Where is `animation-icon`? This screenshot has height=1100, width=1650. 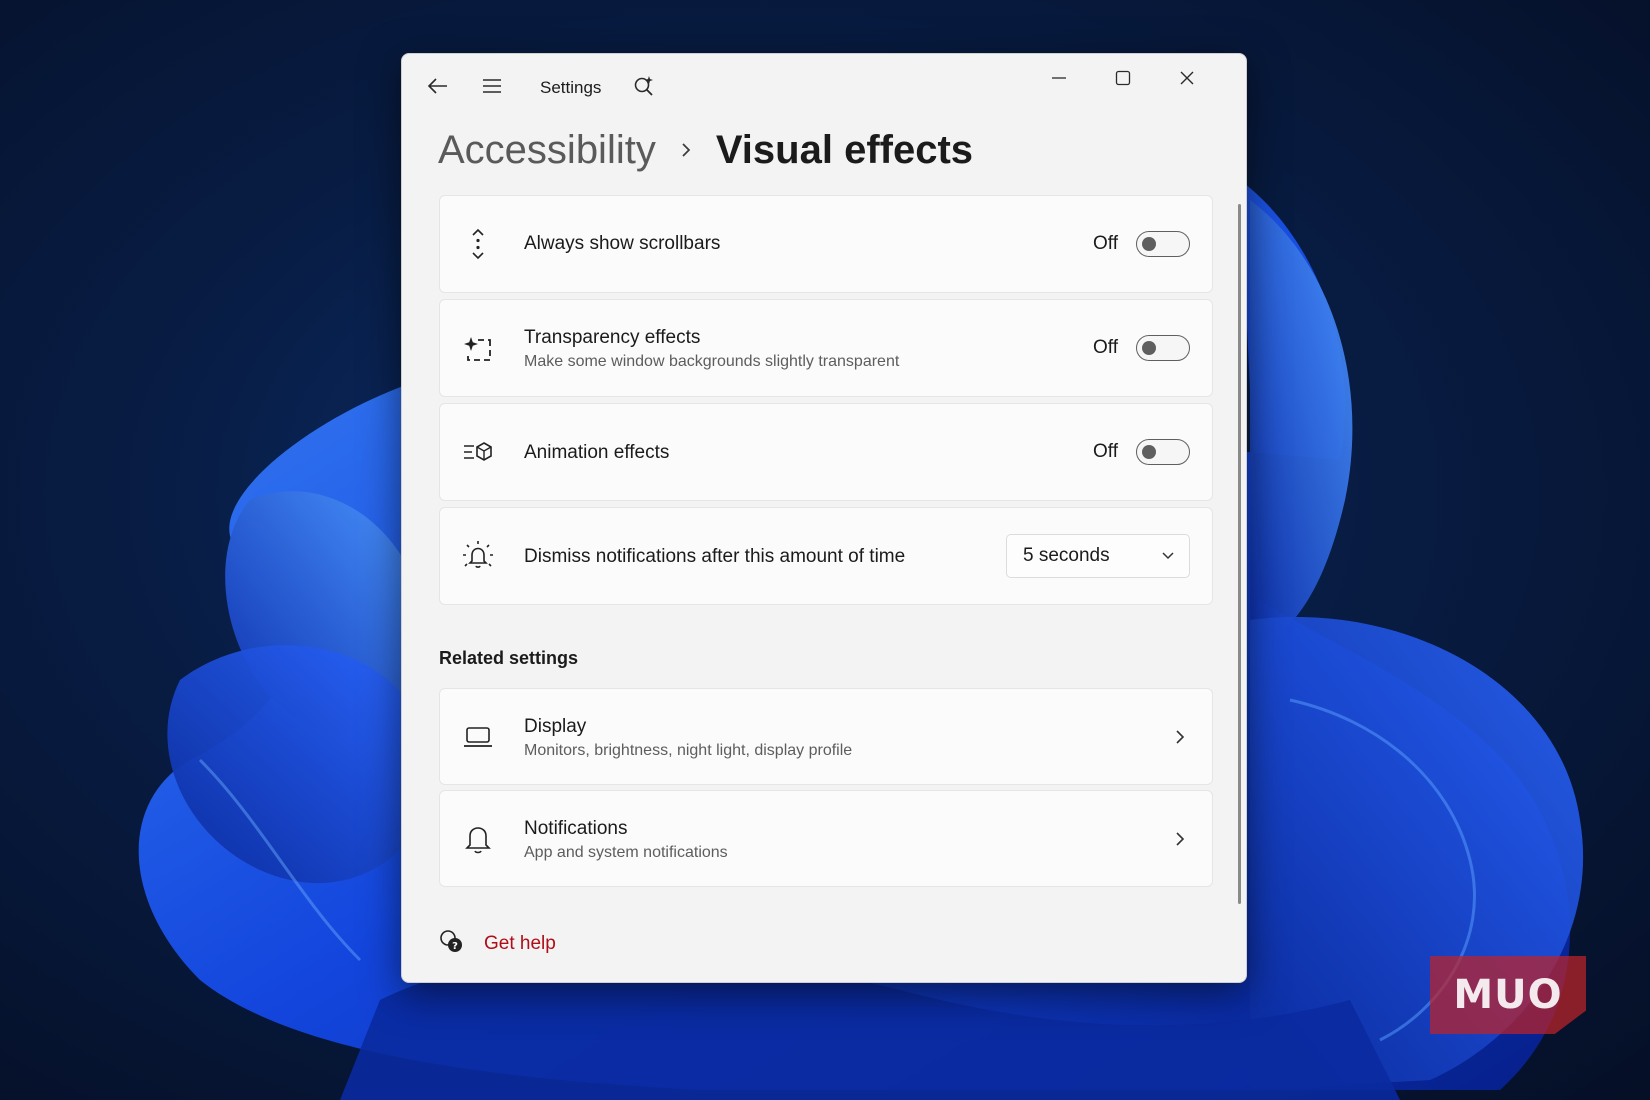
animation-icon is located at coordinates (478, 452).